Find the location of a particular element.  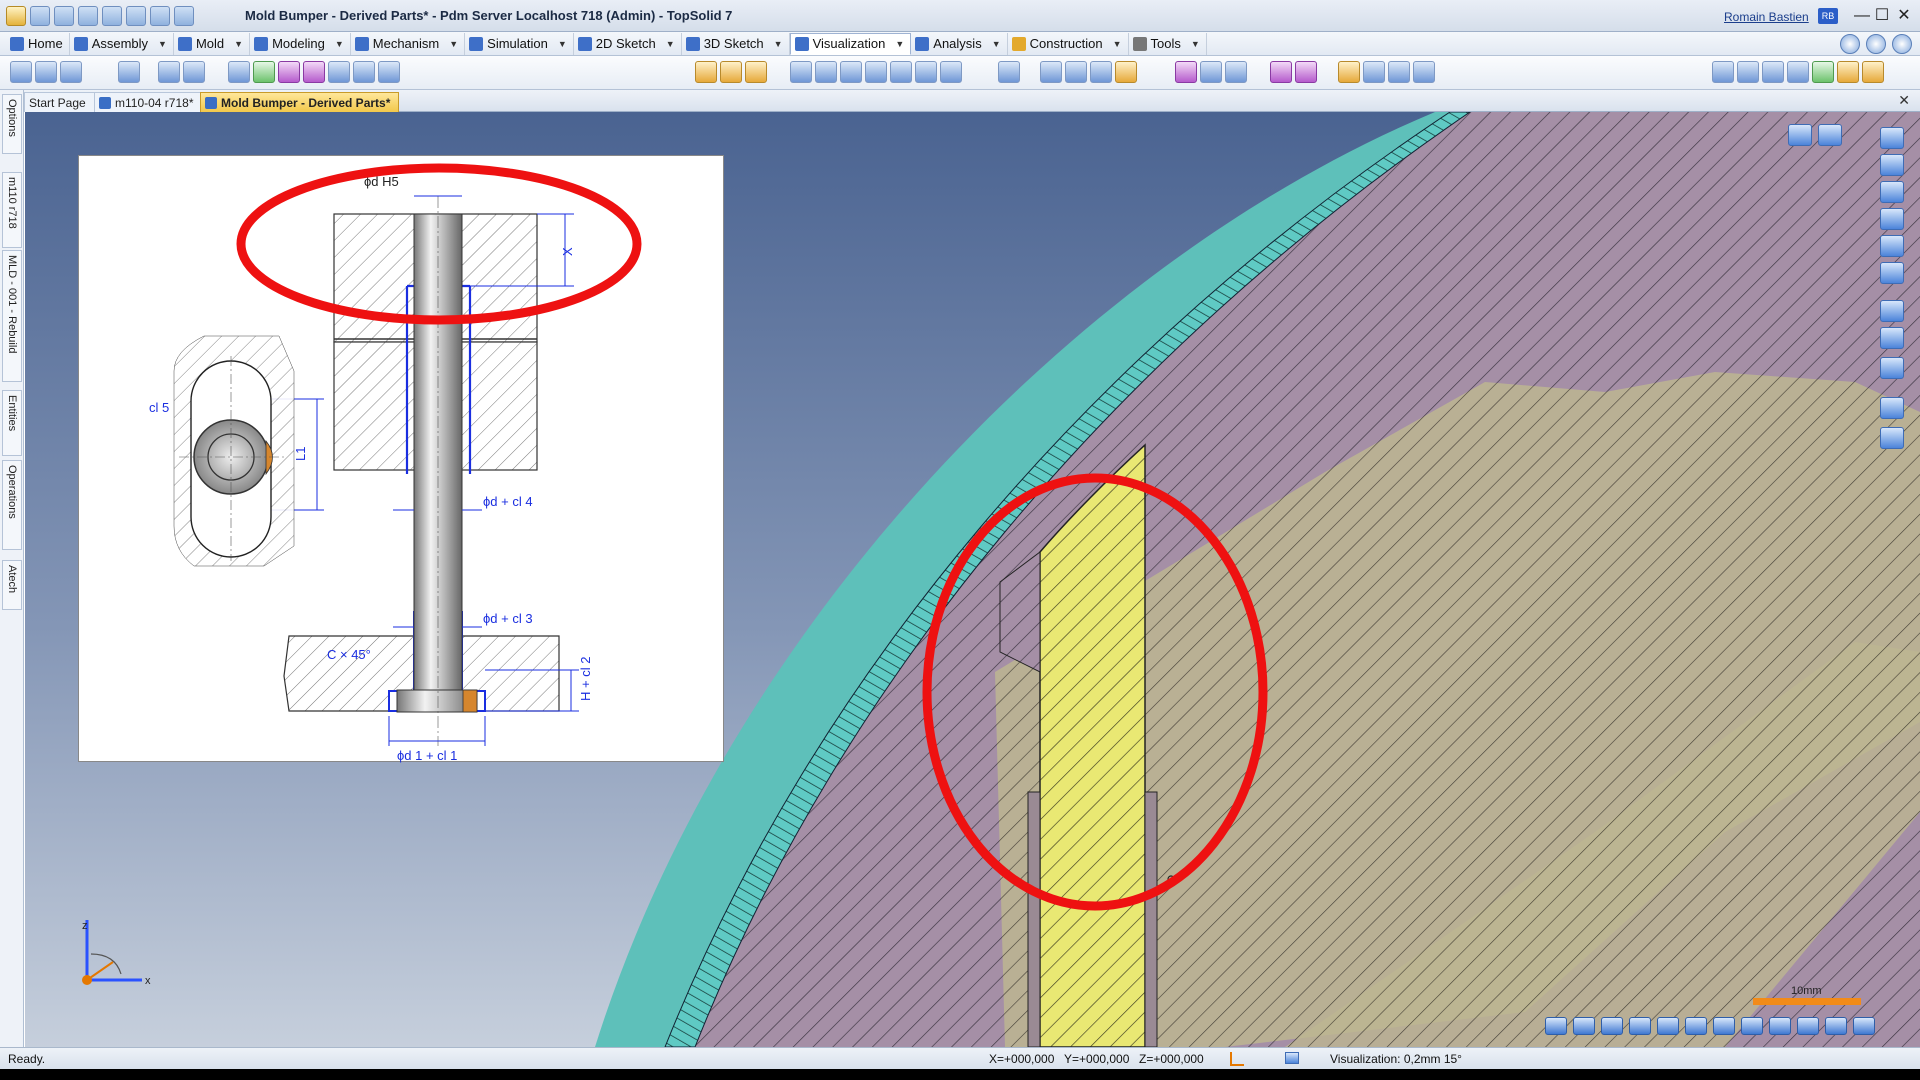

view-grid-icon is located at coordinates (1892, 273).